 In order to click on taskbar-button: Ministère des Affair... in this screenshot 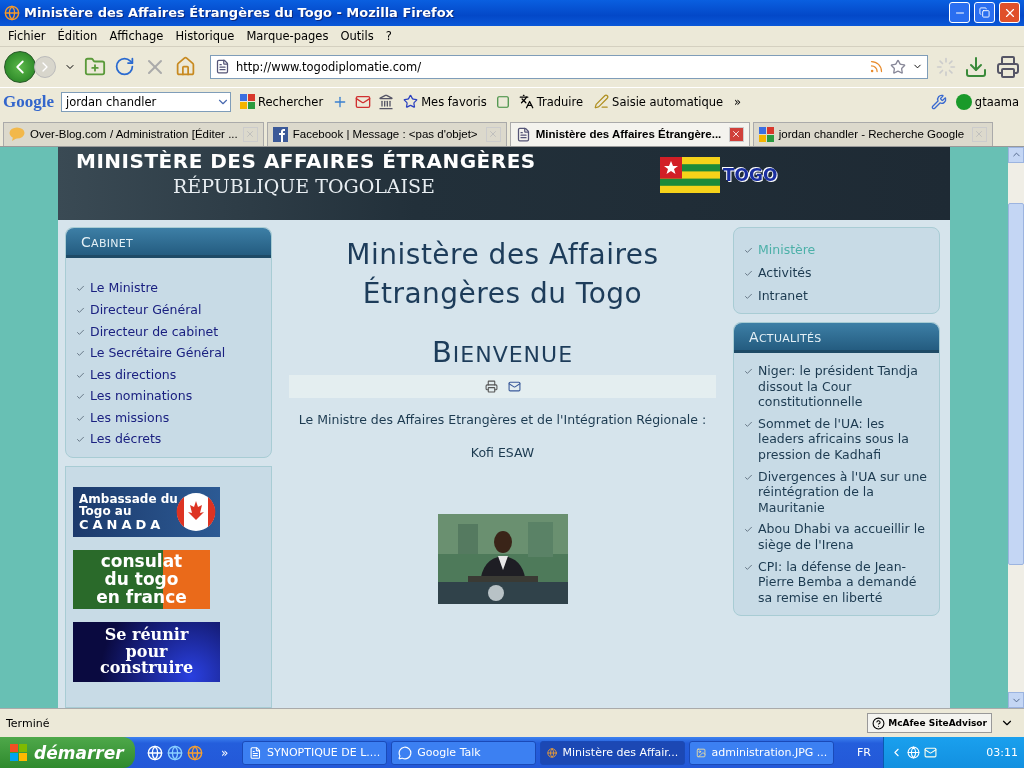, I will do `click(613, 752)`.